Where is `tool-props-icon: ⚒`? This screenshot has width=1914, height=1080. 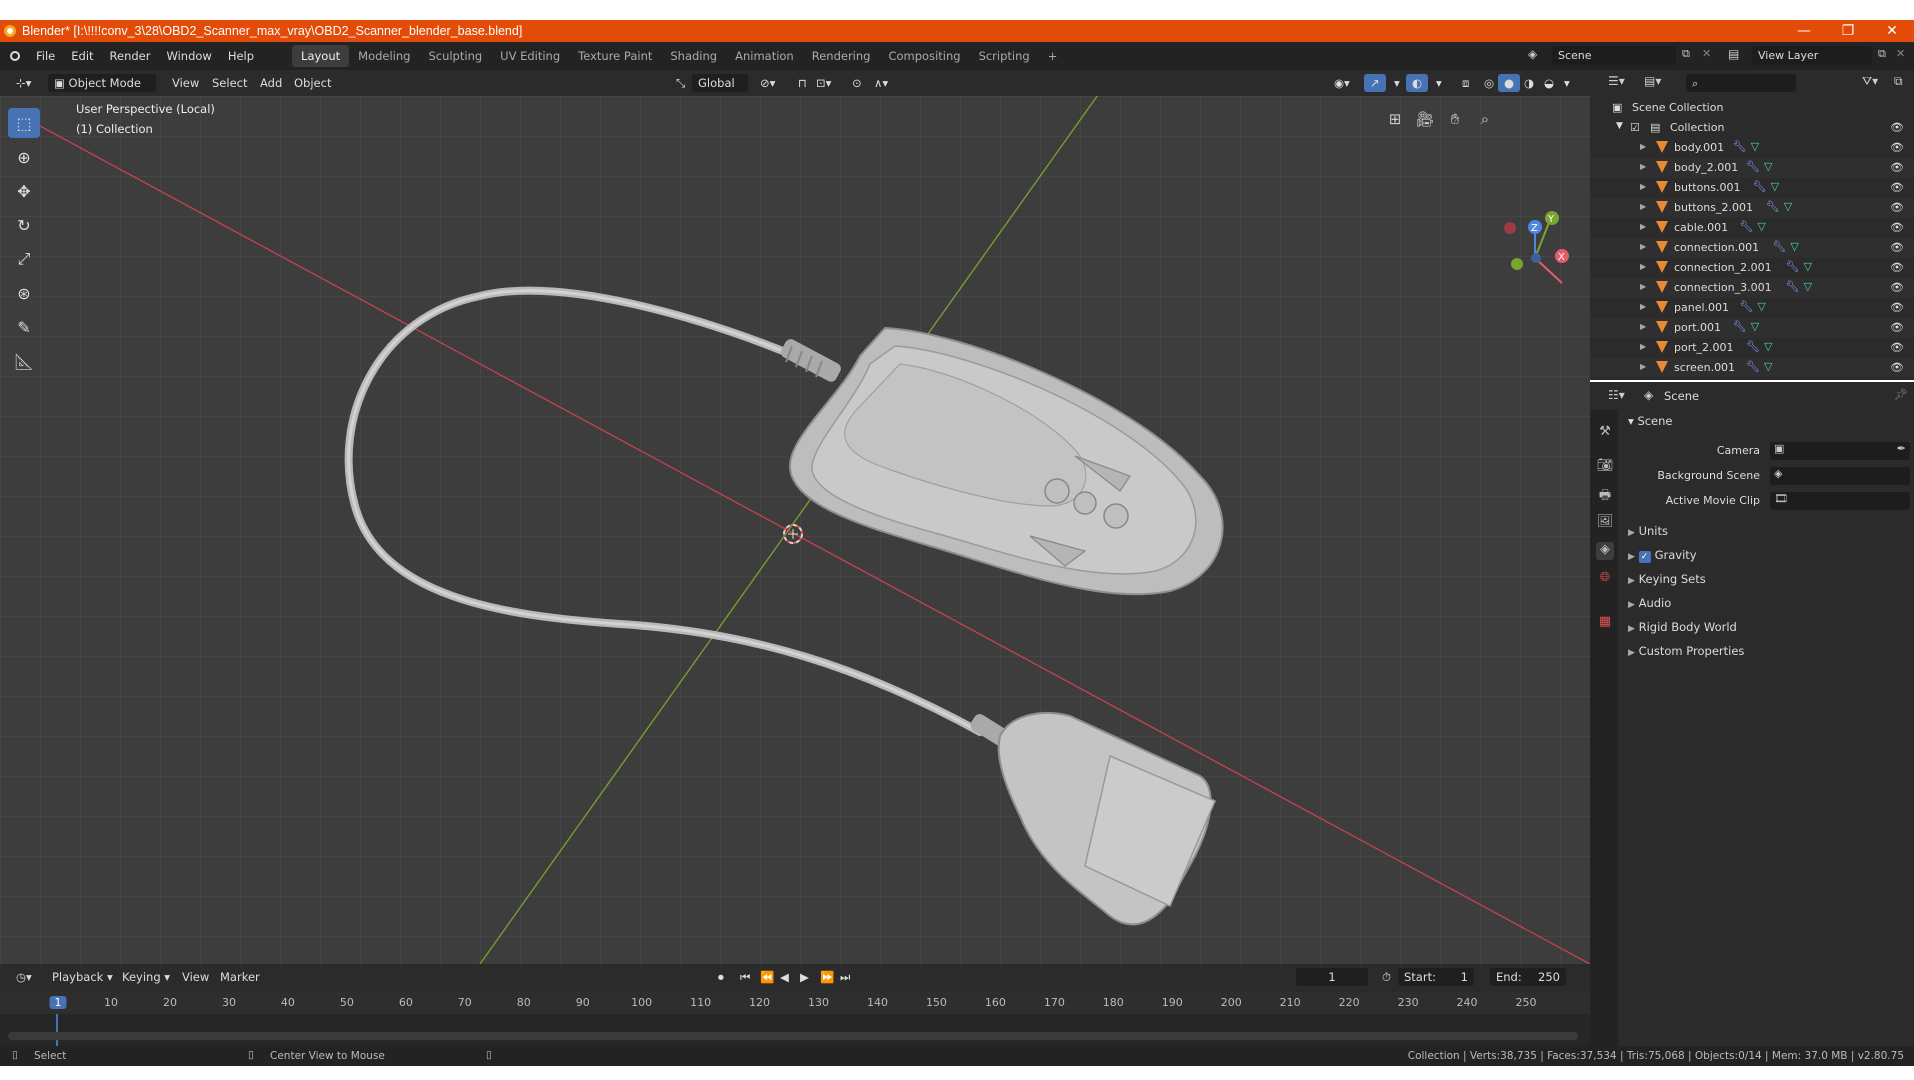 tool-props-icon: ⚒ is located at coordinates (1605, 433).